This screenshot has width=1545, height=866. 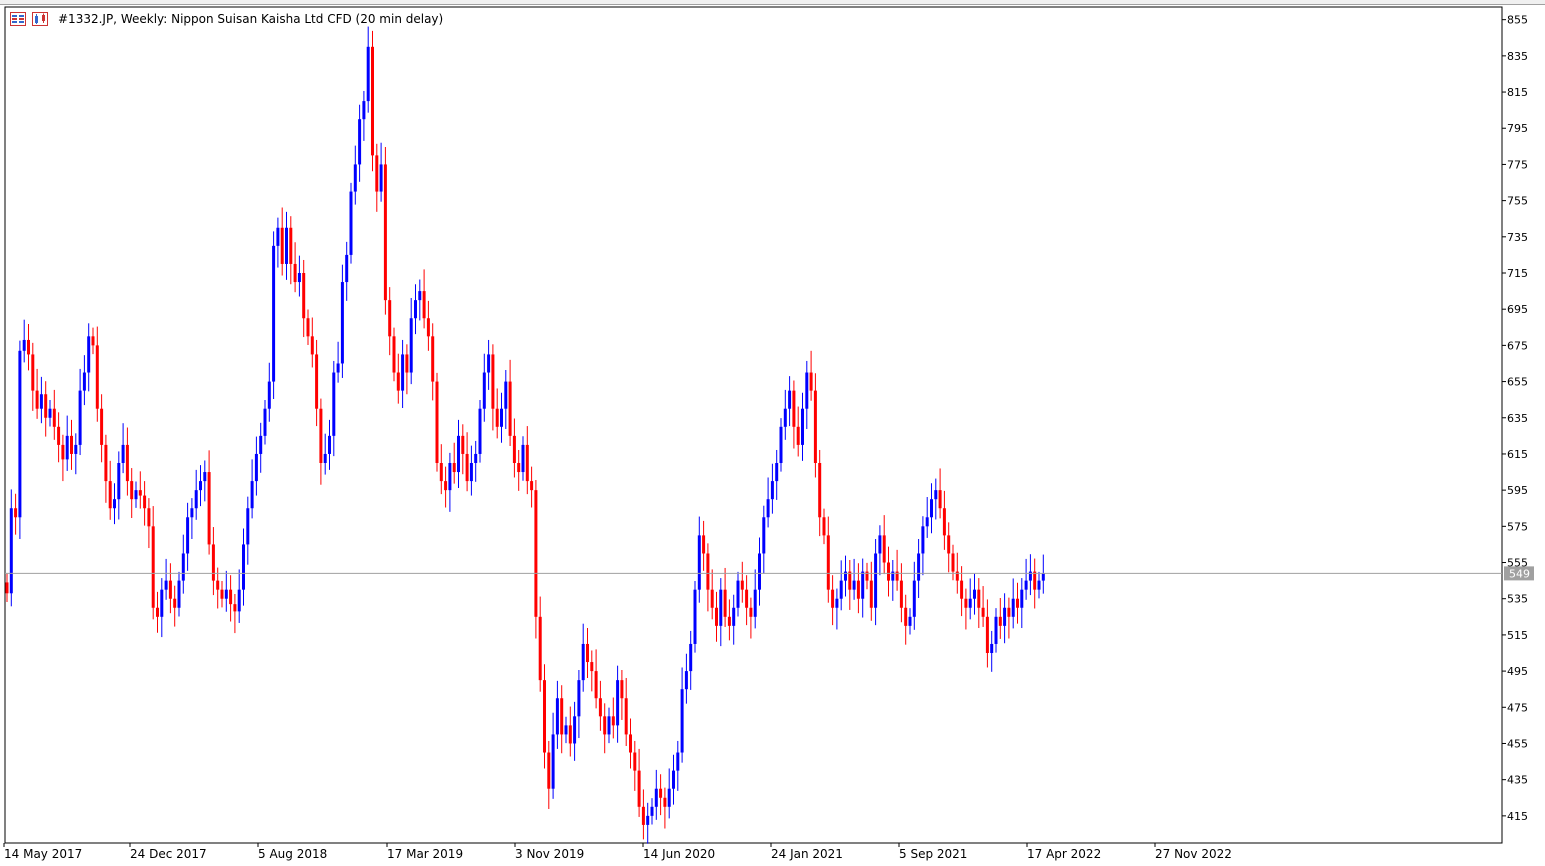 What do you see at coordinates (1517, 526) in the screenshot?
I see `y-tick-label: 575` at bounding box center [1517, 526].